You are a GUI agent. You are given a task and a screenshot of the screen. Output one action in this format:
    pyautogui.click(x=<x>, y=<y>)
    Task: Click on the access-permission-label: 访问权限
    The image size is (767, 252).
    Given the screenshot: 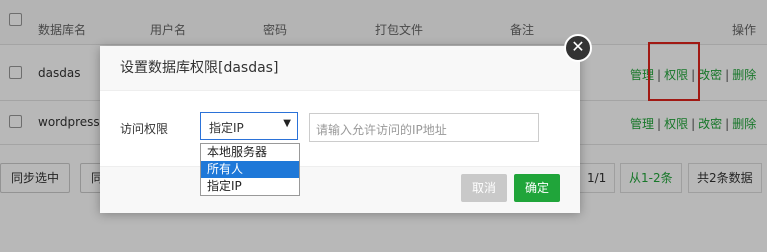 What is the action you would take?
    pyautogui.click(x=144, y=129)
    